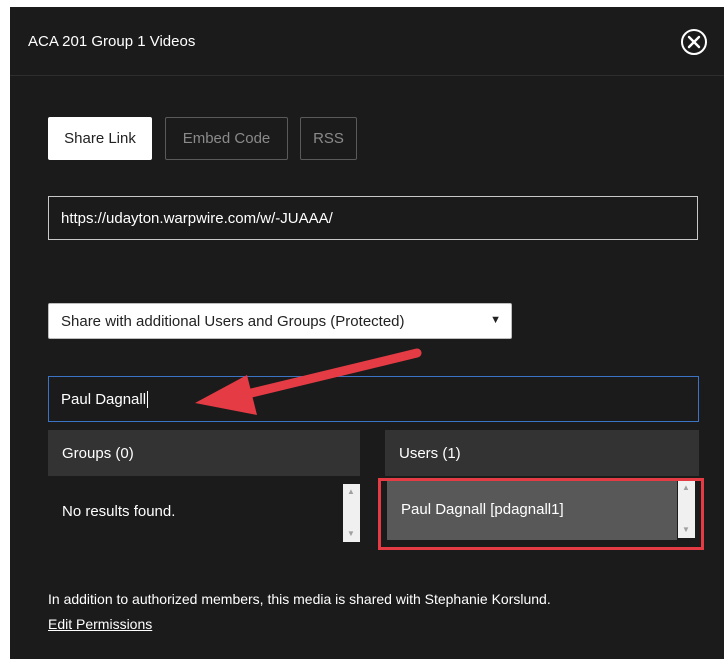 Image resolution: width=724 pixels, height=659 pixels. I want to click on groups-empty-message: No results found., so click(119, 511).